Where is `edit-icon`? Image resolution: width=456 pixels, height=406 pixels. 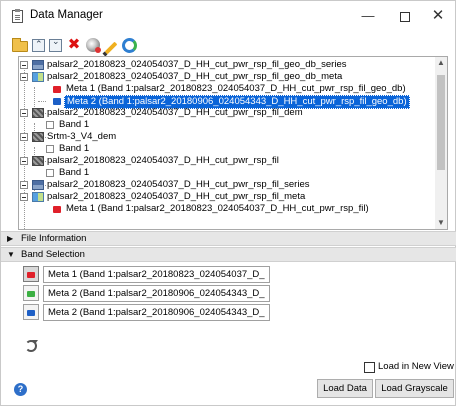 edit-icon is located at coordinates (111, 48).